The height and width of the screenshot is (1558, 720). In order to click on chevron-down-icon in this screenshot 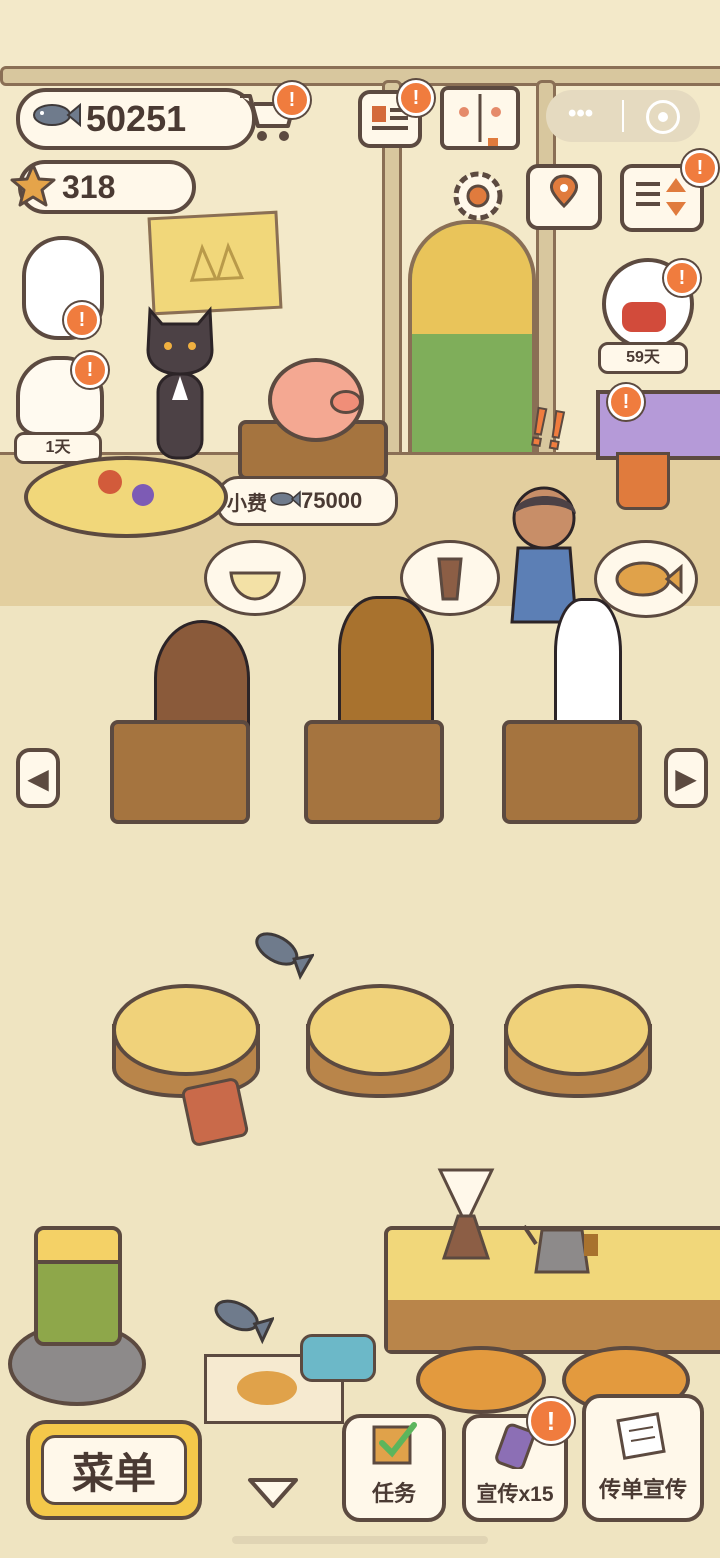, I will do `click(273, 1493)`.